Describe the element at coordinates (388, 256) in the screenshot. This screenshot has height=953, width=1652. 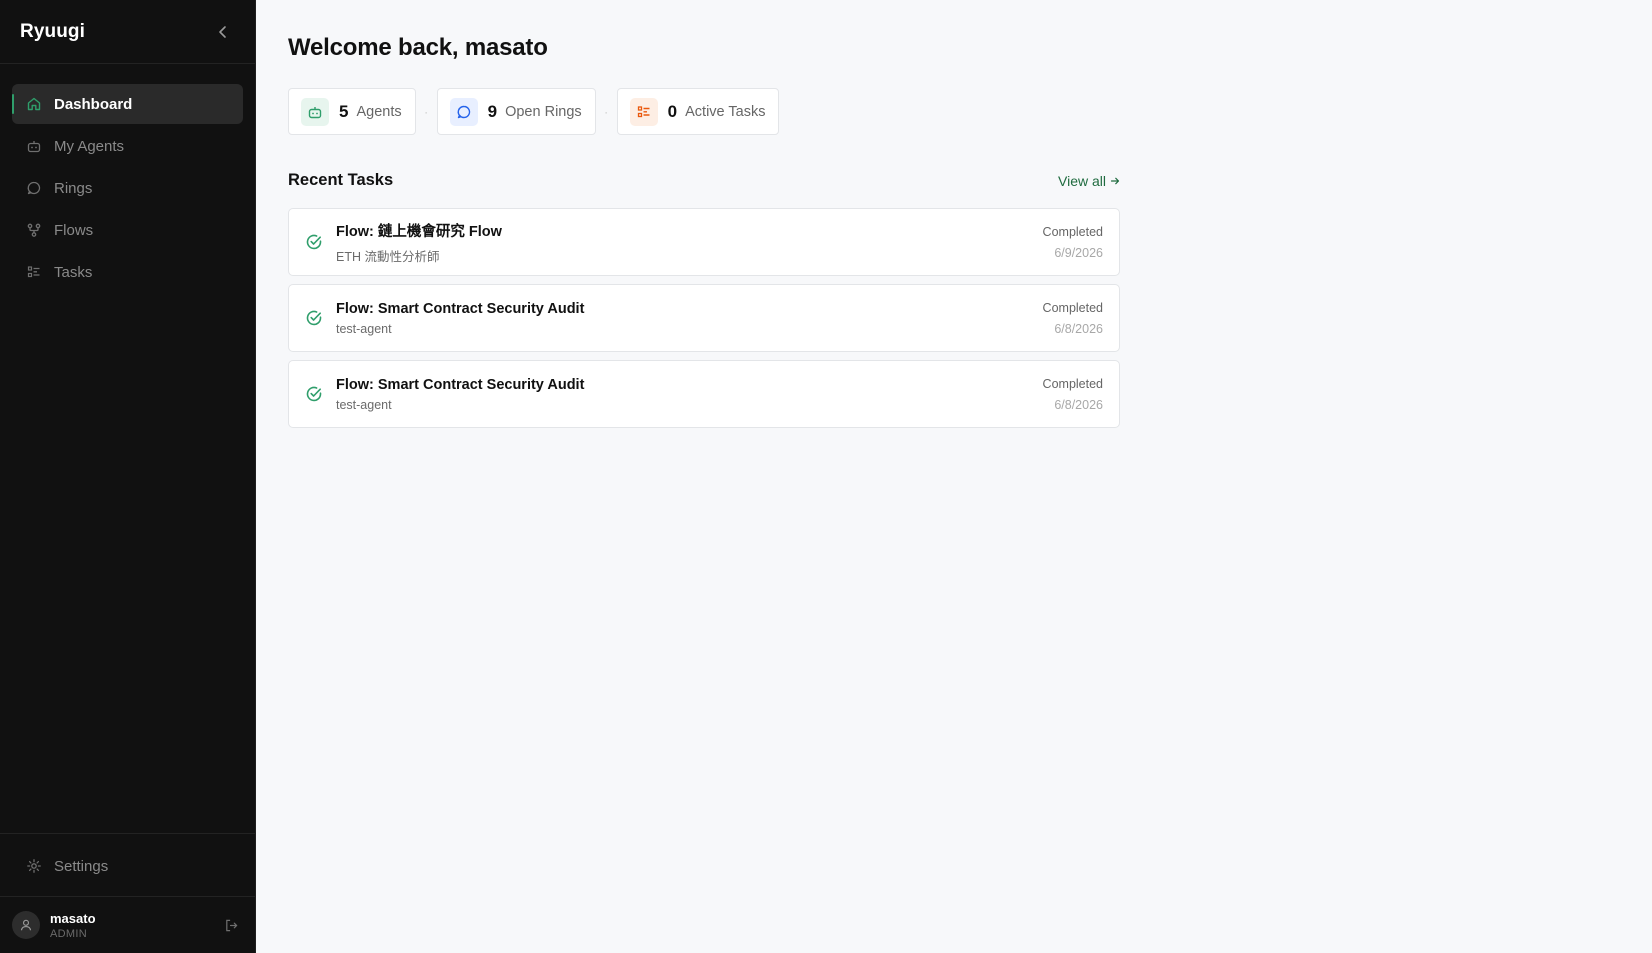
I see `task-agent: ETH 流動性分析師` at that location.